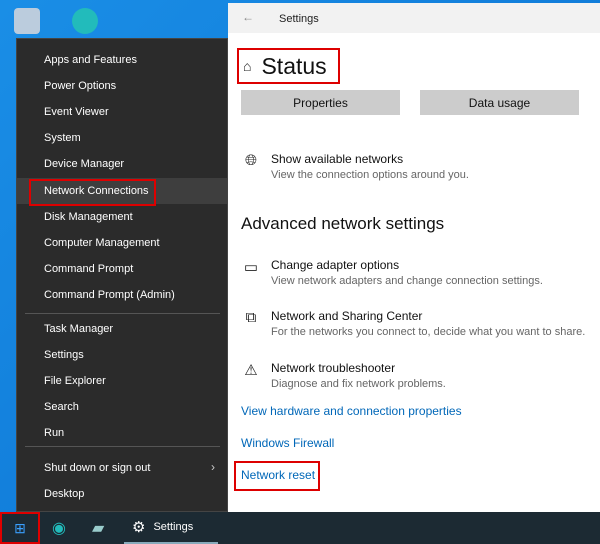  Describe the element at coordinates (122, 381) in the screenshot. I see `menu-file-explorer: File Explorer` at that location.